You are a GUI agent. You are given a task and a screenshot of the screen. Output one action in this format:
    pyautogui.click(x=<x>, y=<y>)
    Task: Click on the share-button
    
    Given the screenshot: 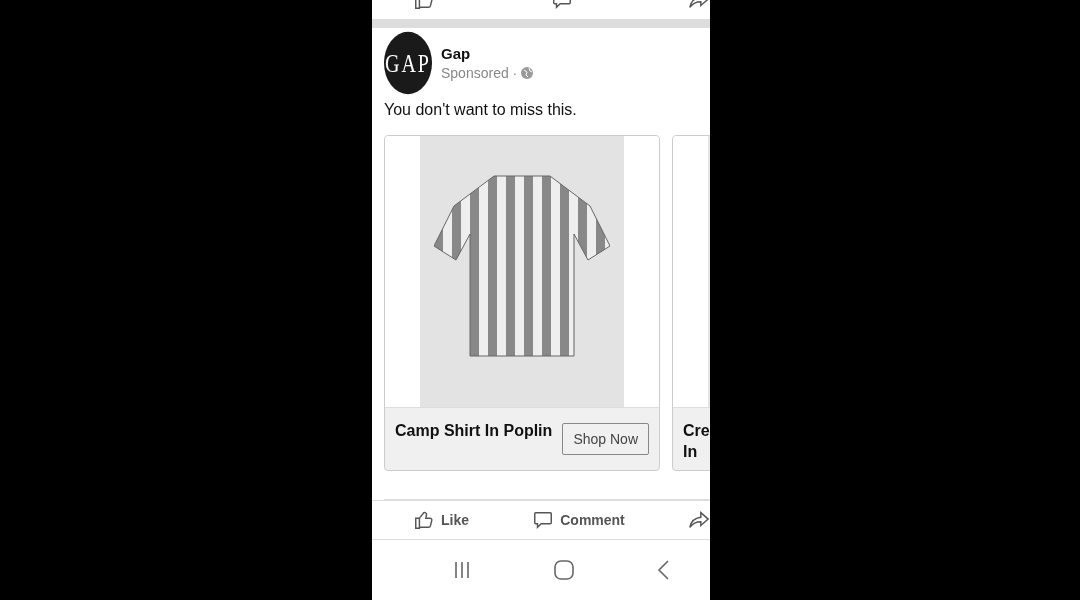 What is the action you would take?
    pyautogui.click(x=699, y=520)
    